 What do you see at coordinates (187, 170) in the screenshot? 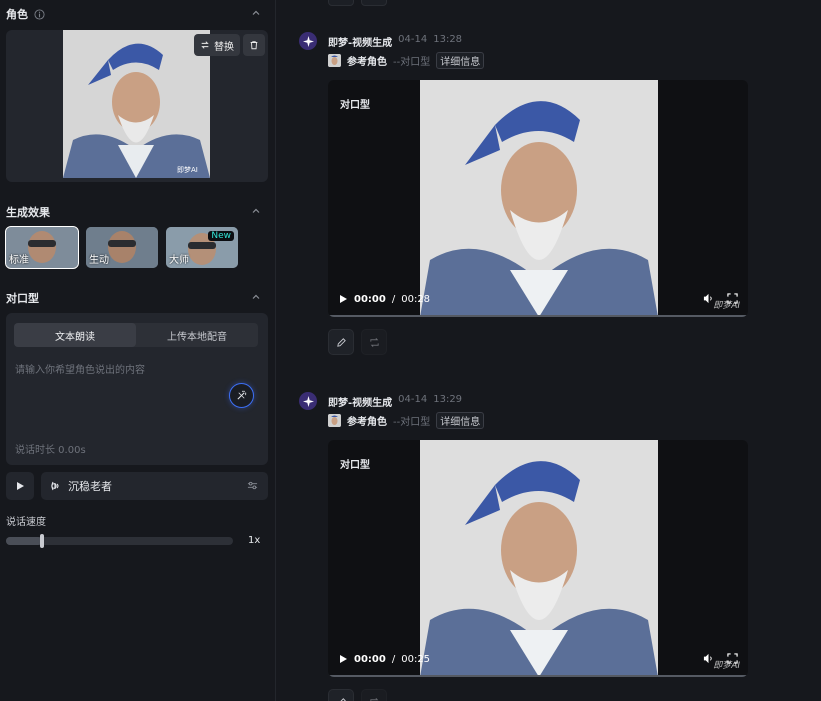
I see `watermark: 即梦AI` at bounding box center [187, 170].